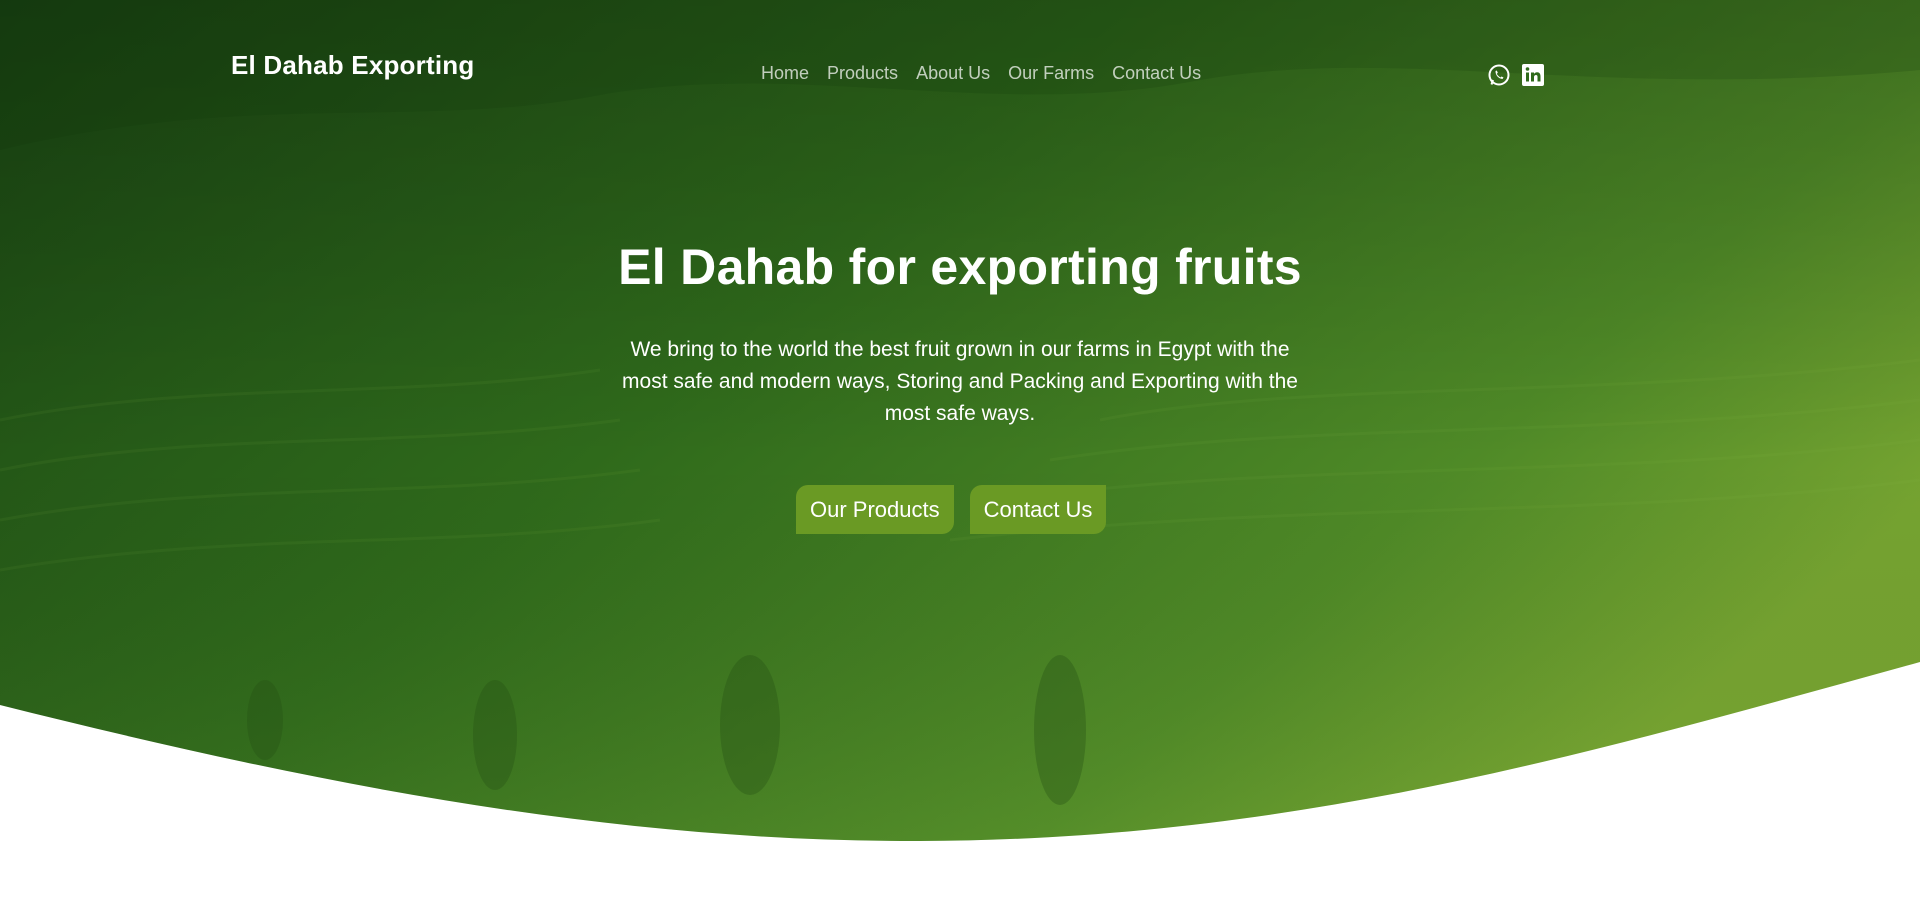 Image resolution: width=1920 pixels, height=916 pixels. Describe the element at coordinates (1533, 75) in the screenshot. I see `linkedin-icon` at that location.